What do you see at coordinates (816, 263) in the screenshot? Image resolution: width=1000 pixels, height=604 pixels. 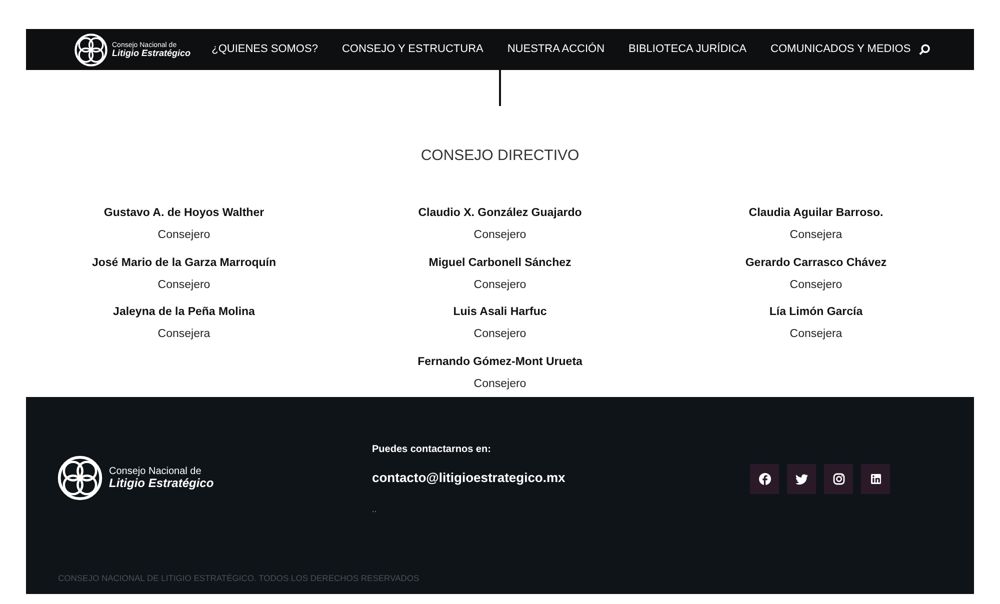 I see `member-name: Gerardo Carrasco Chávez` at bounding box center [816, 263].